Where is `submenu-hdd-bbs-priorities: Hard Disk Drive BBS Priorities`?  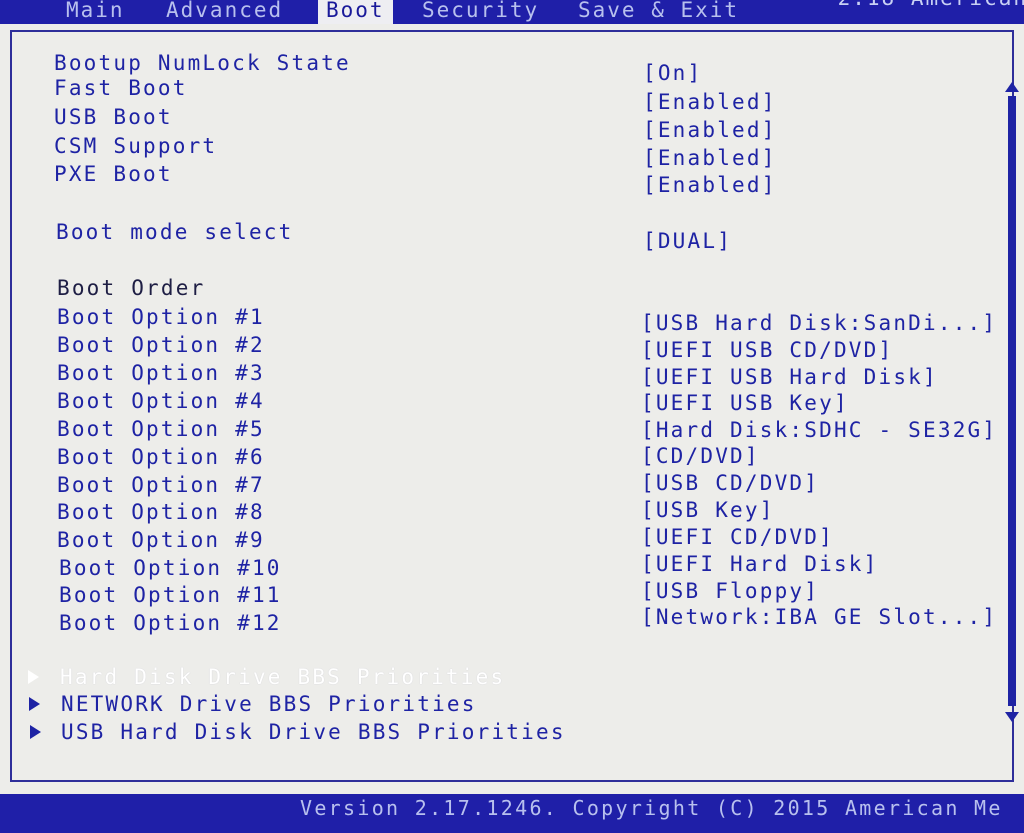
submenu-hdd-bbs-priorities: Hard Disk Drive BBS Priorities is located at coordinates (282, 677).